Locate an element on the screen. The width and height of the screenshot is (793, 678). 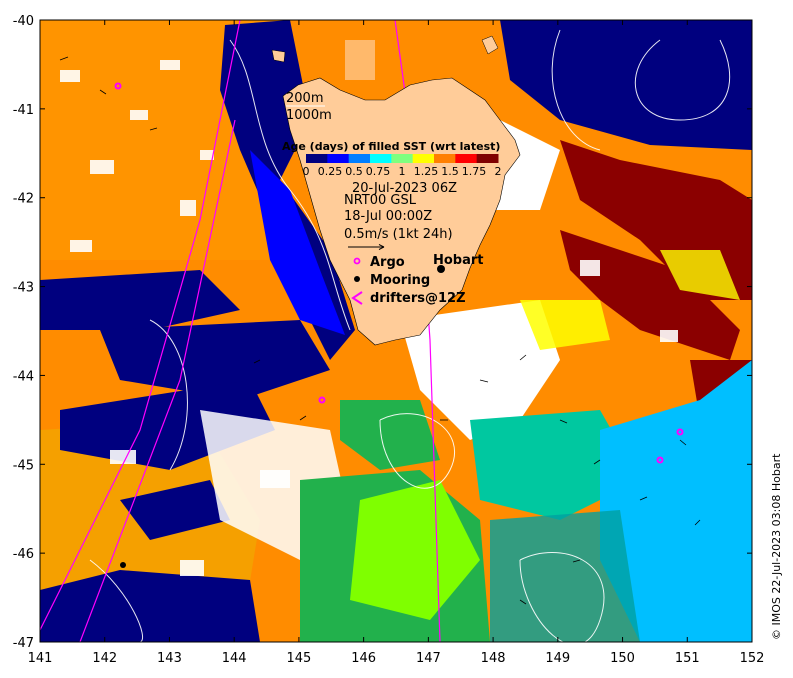
colorbar-tick-labels: 0 0.25 0.5 0.75 1 1.25 1.5 1.75 2 is located at coordinates (402, 171).